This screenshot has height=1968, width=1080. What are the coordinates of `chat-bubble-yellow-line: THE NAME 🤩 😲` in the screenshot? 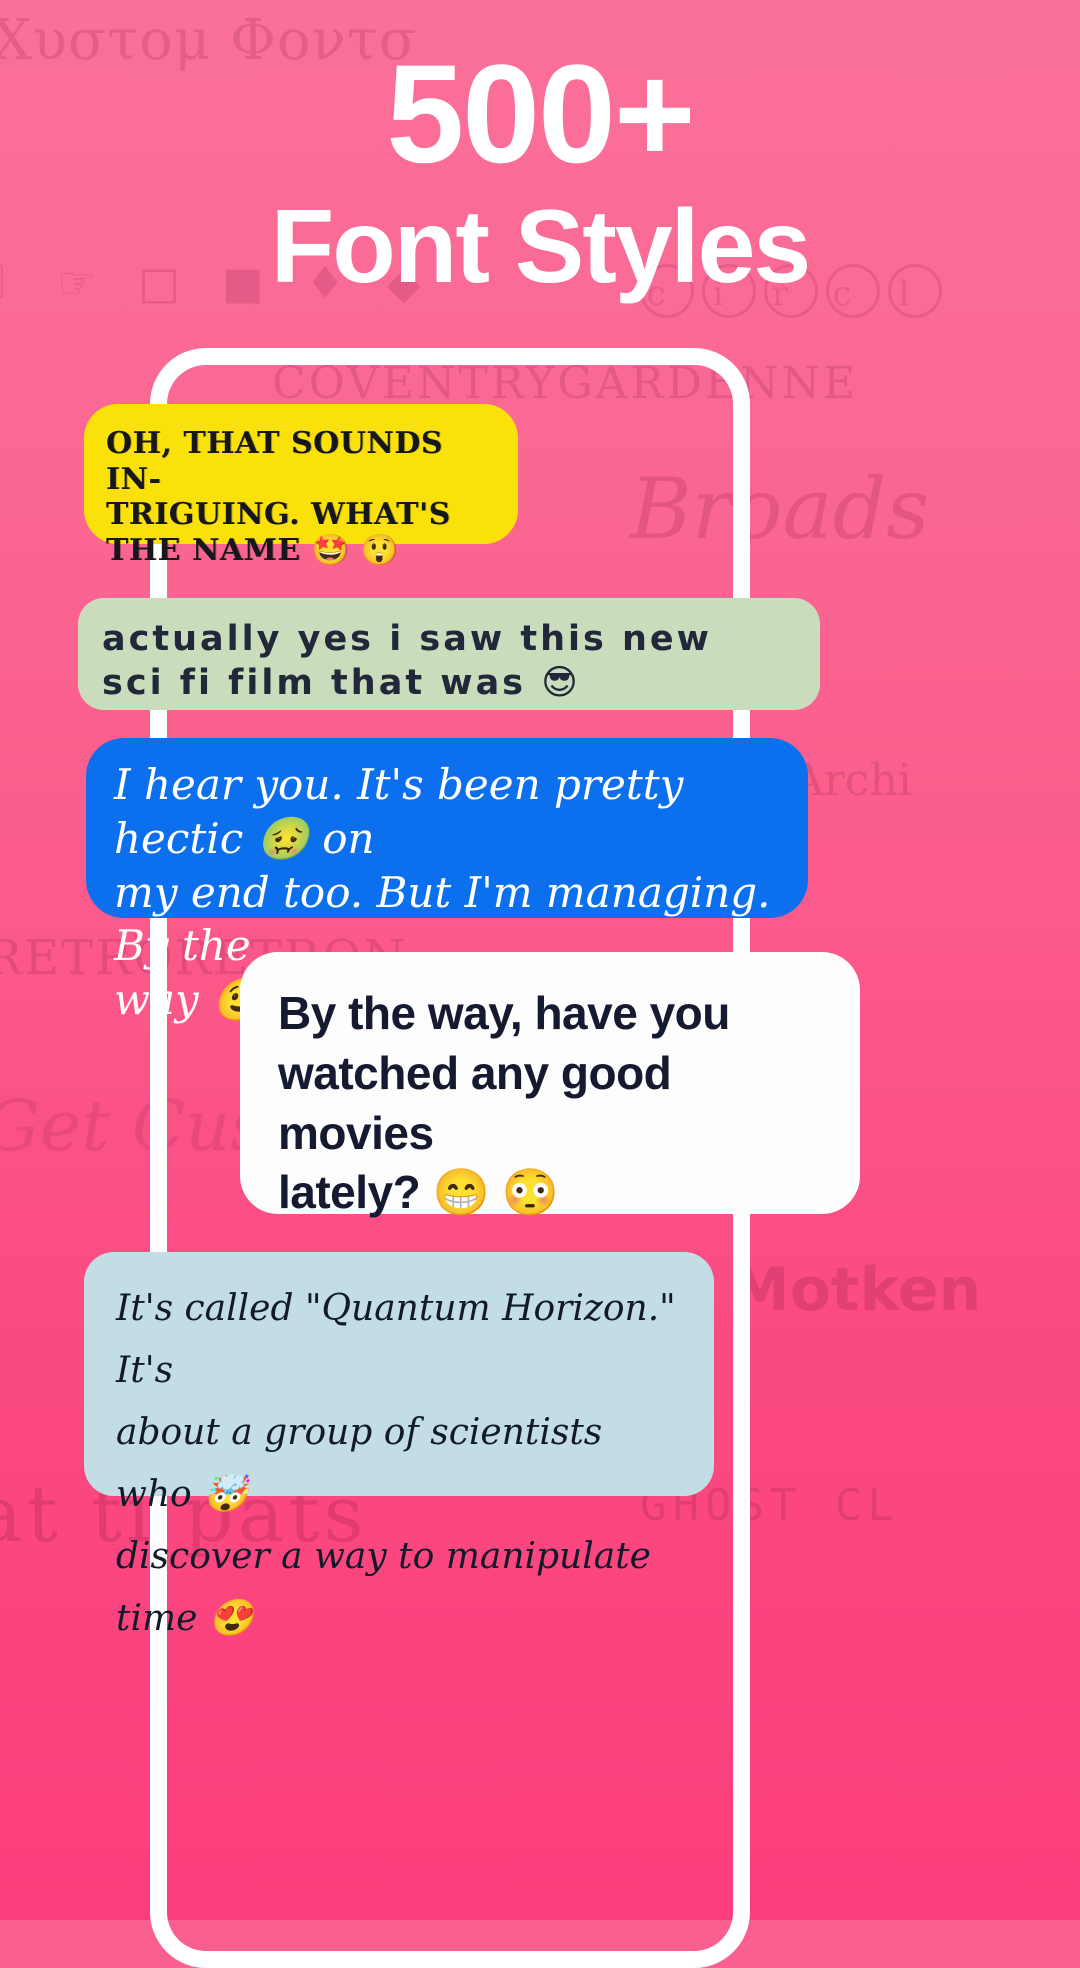 It's located at (252, 551).